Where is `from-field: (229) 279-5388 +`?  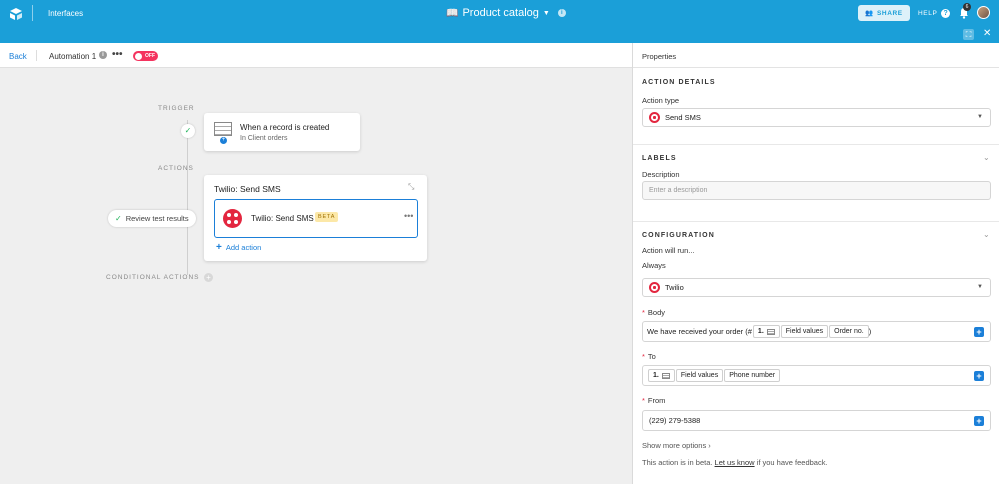 from-field: (229) 279-5388 + is located at coordinates (816, 420).